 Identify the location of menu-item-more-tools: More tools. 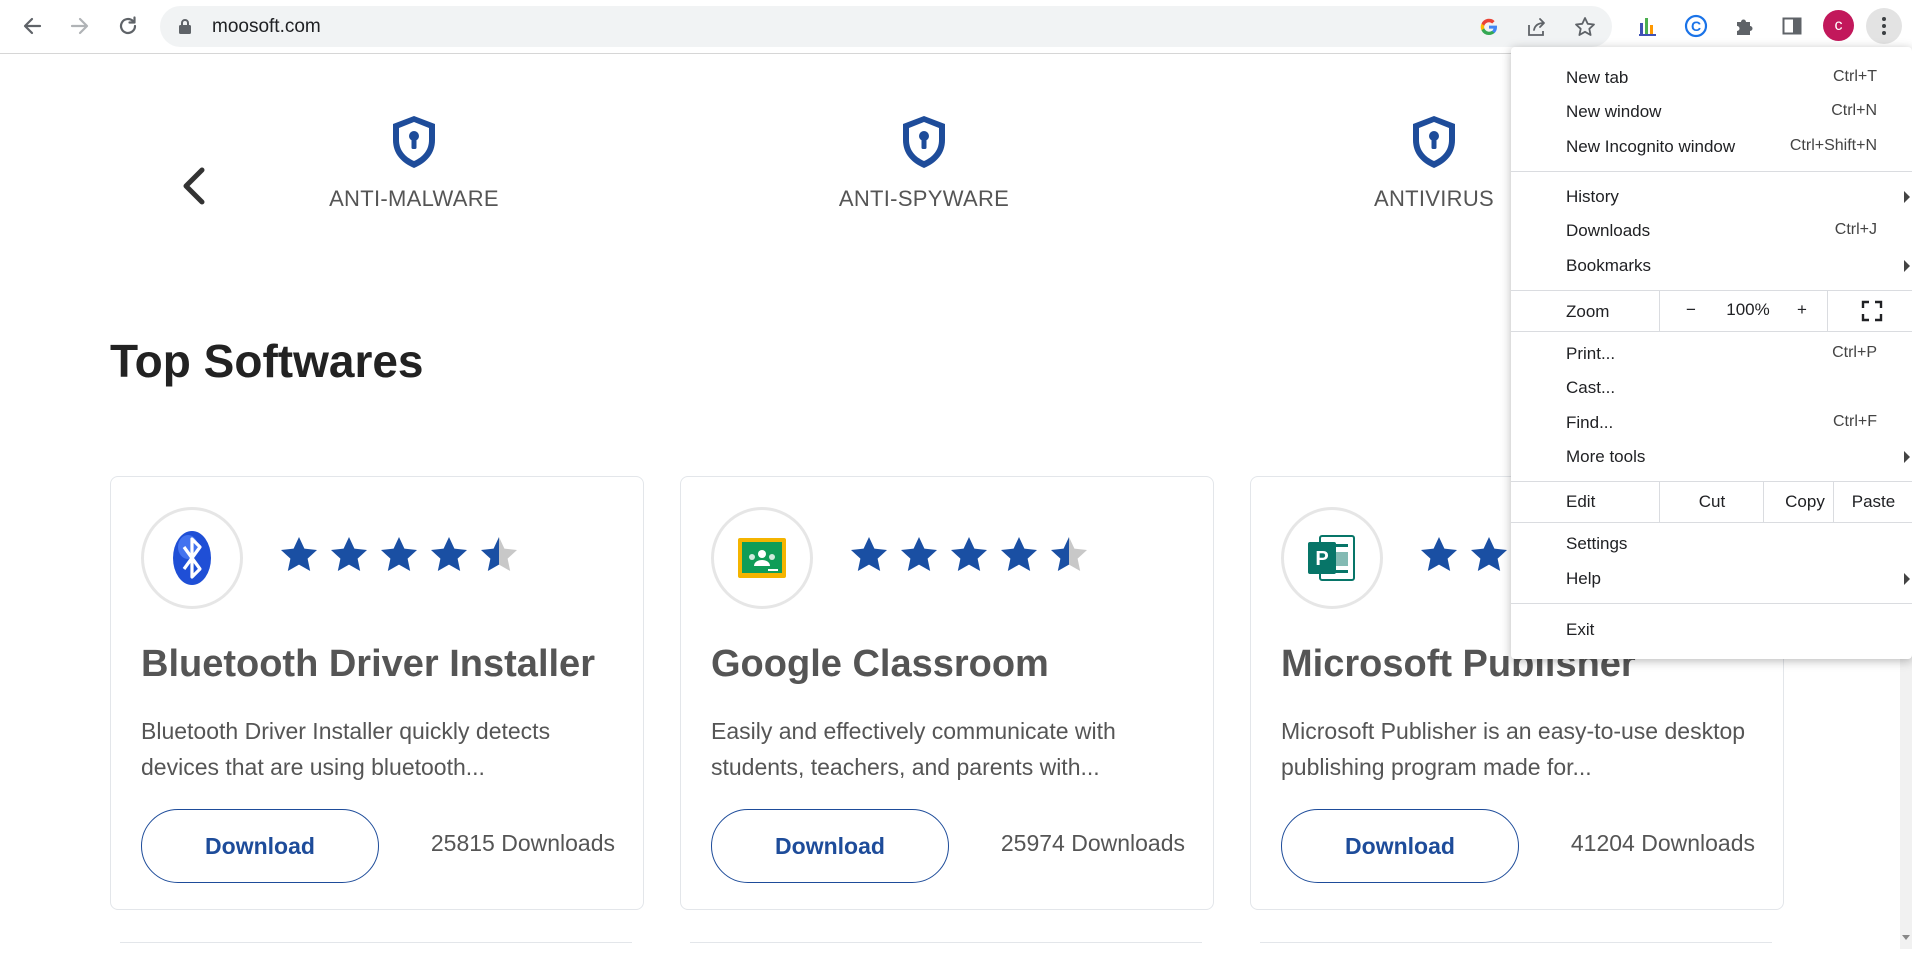
(1711, 457).